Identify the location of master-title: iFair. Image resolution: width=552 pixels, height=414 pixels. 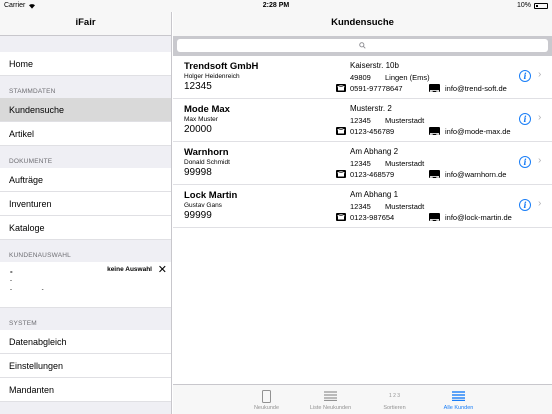
(85, 24).